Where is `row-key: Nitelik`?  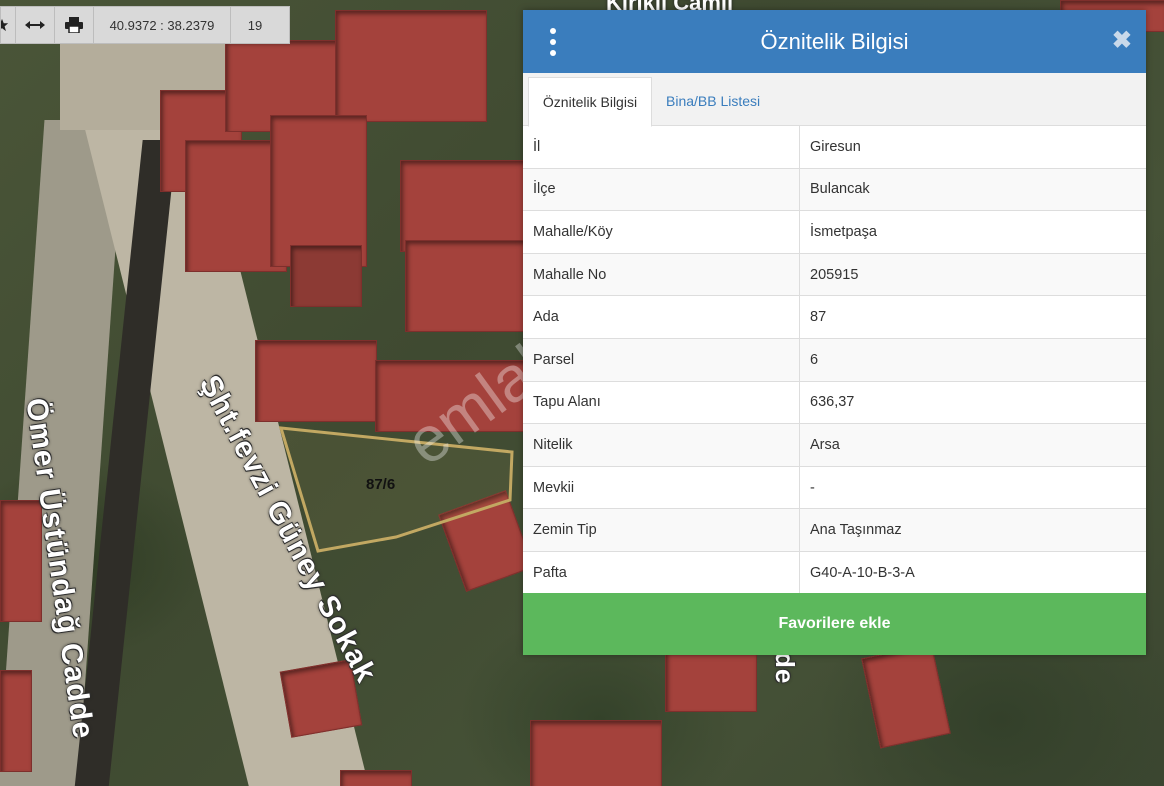
row-key: Nitelik is located at coordinates (661, 445).